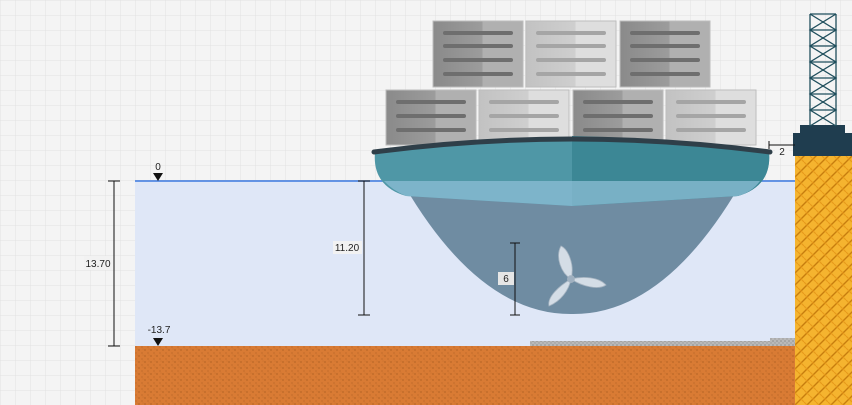 This screenshot has width=852, height=405. I want to click on quay-cap, so click(822, 144).